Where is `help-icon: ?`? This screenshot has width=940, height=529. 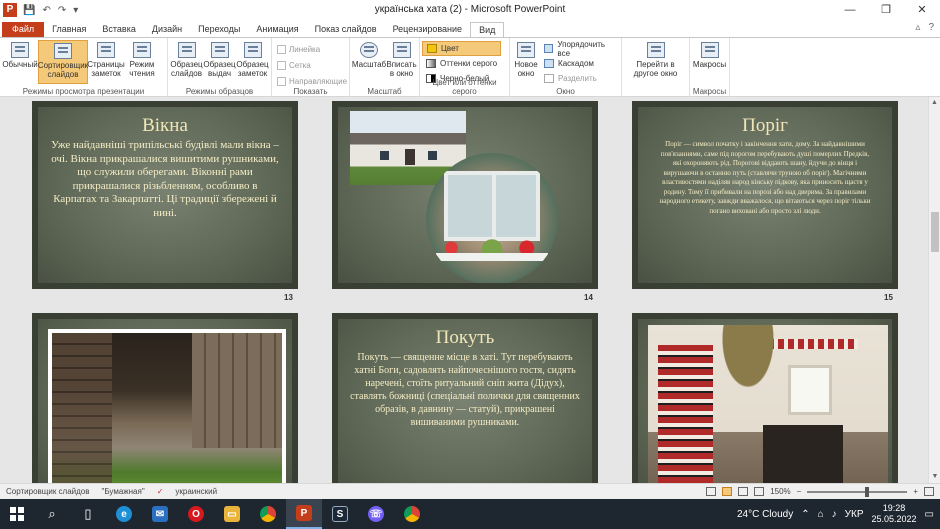 help-icon: ? is located at coordinates (931, 27).